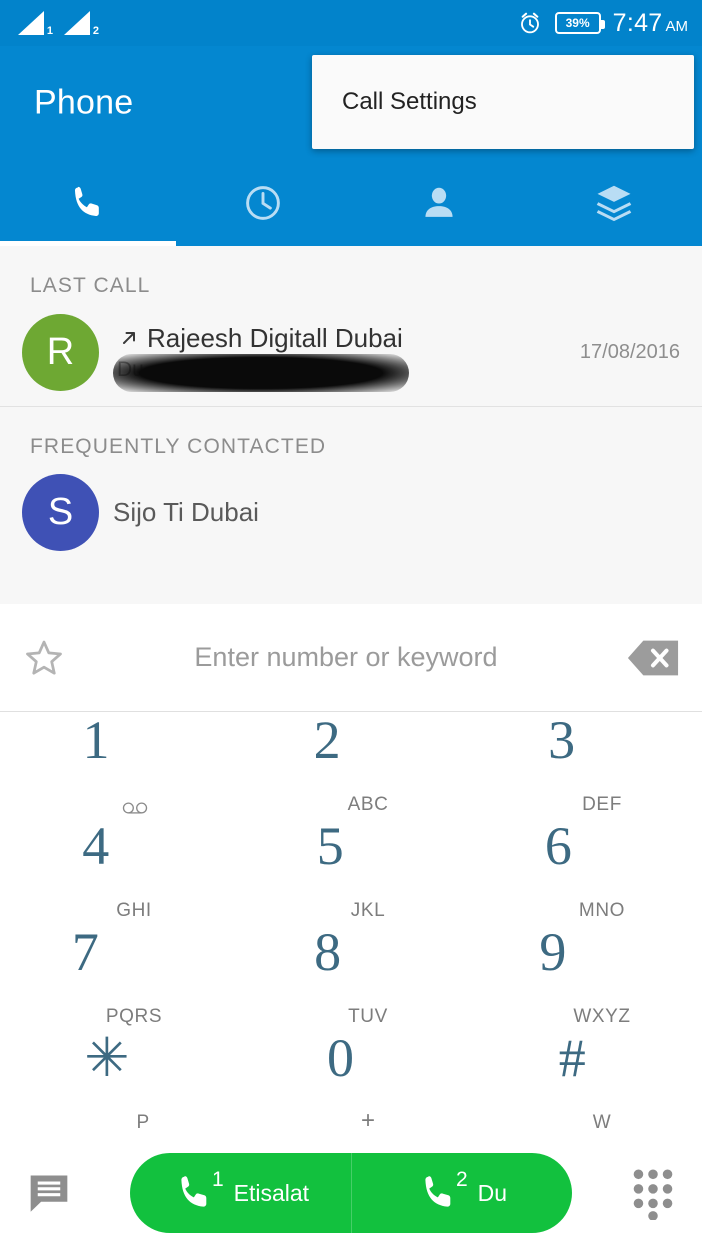  I want to click on dialpad-key-digit: 9, so click(553, 952).